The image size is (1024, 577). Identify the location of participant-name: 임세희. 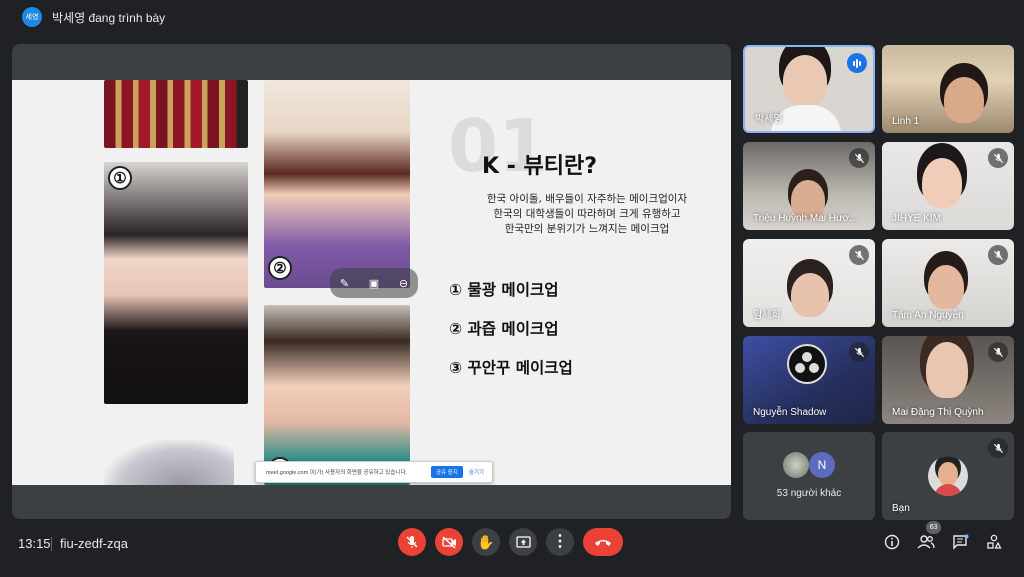
(767, 315).